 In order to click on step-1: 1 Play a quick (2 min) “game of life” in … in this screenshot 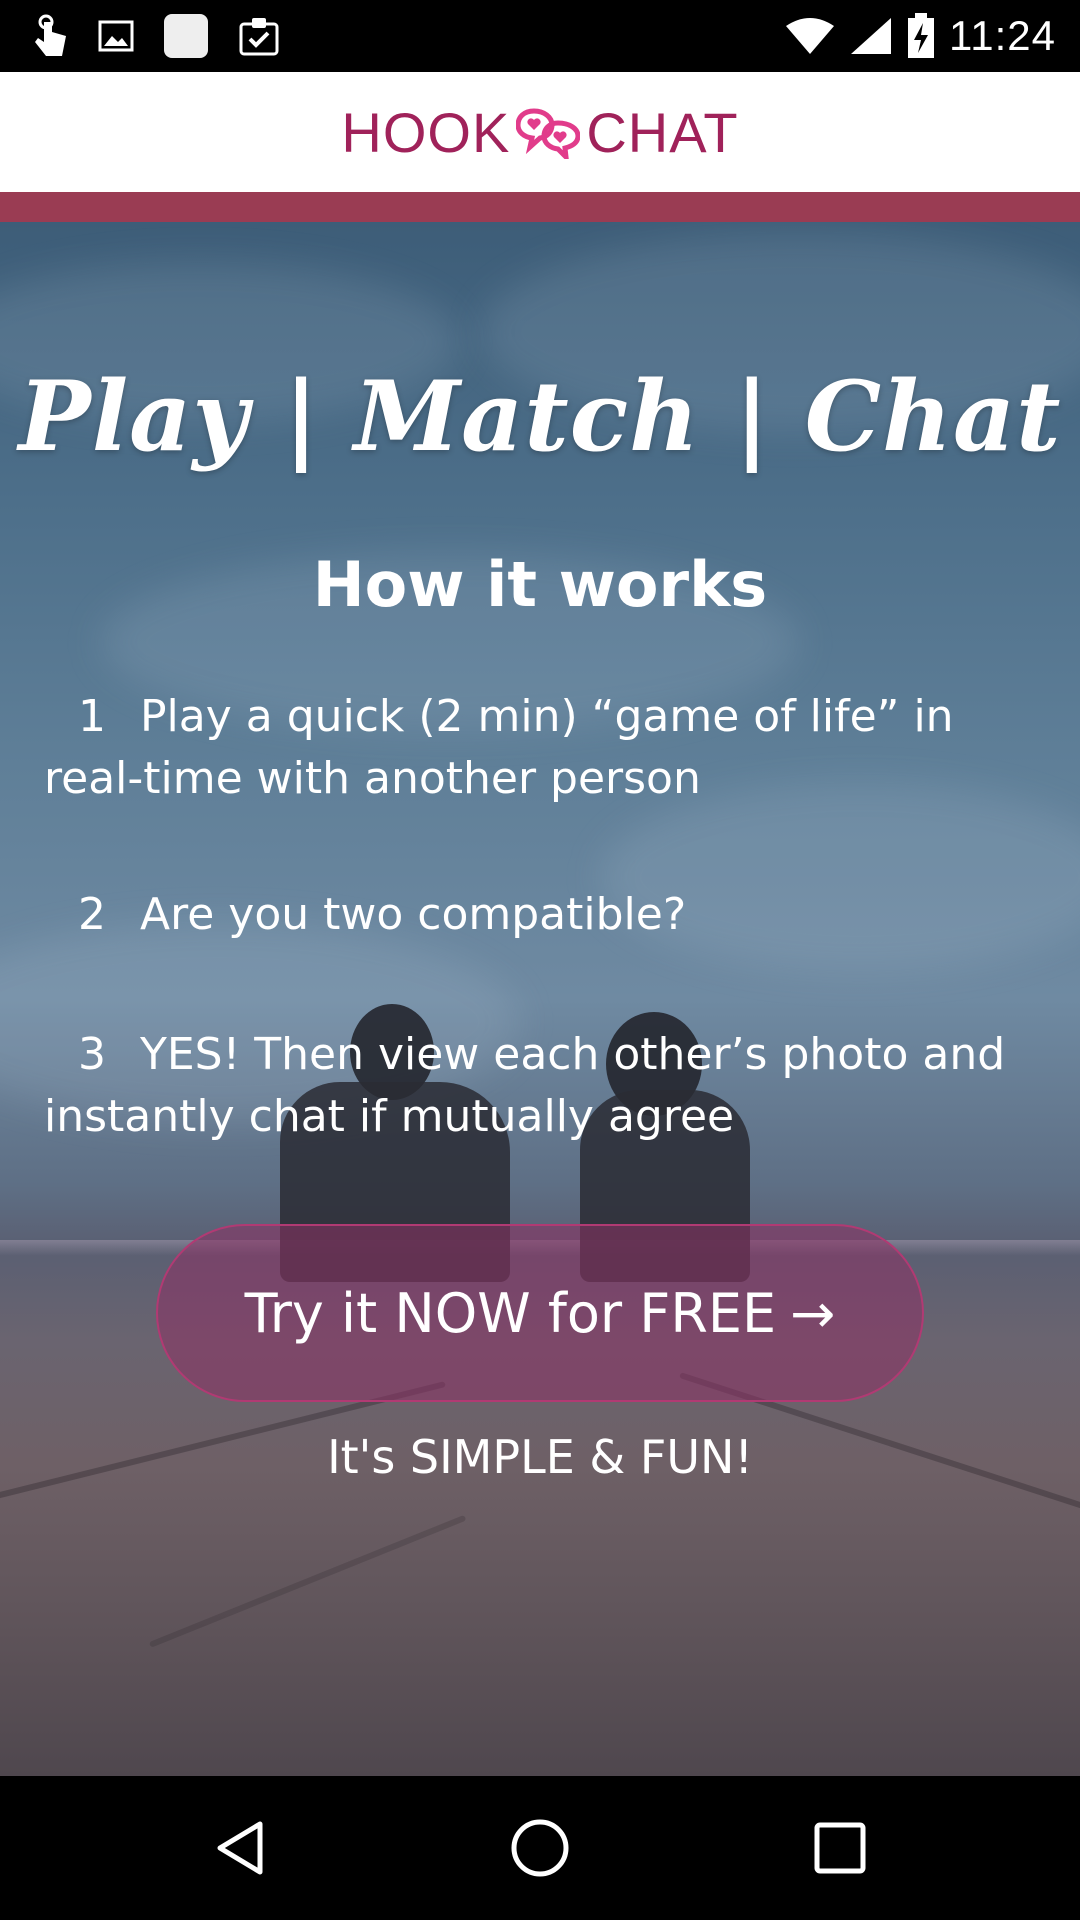, I will do `click(544, 748)`.